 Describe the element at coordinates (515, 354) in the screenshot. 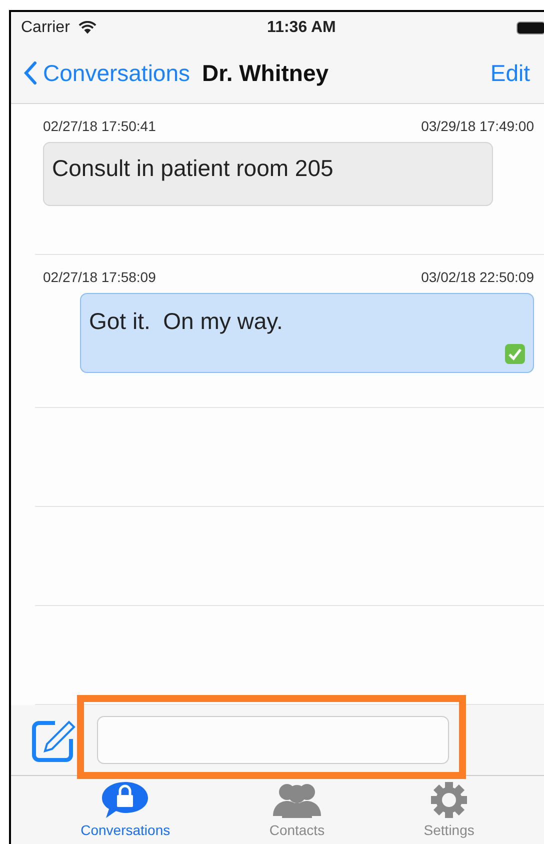

I see `checkmark-icon` at that location.